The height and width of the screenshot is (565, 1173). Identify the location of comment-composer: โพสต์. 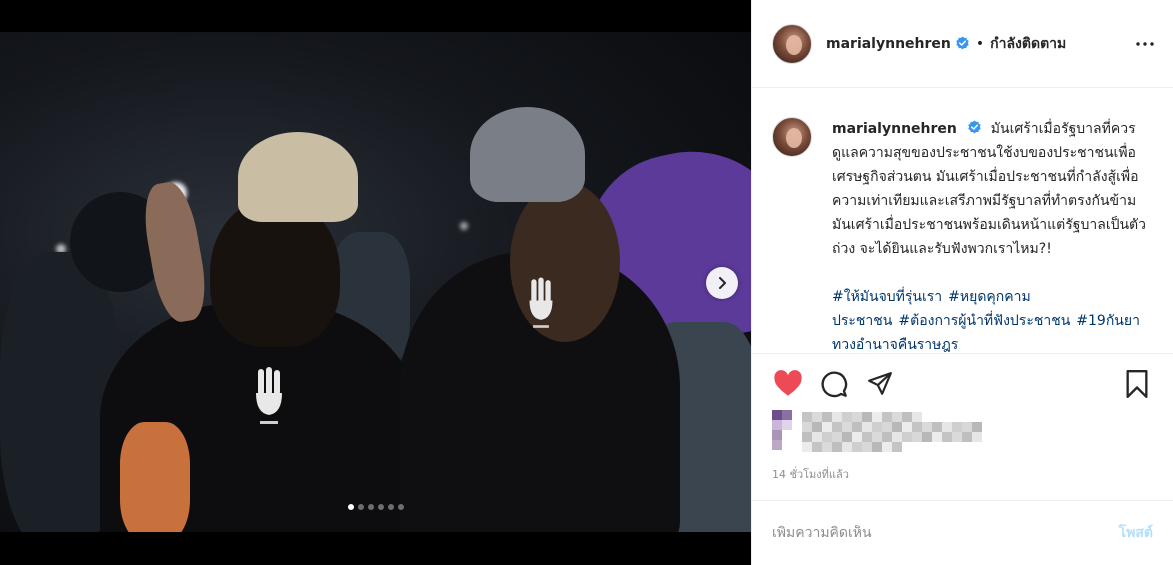
(962, 532).